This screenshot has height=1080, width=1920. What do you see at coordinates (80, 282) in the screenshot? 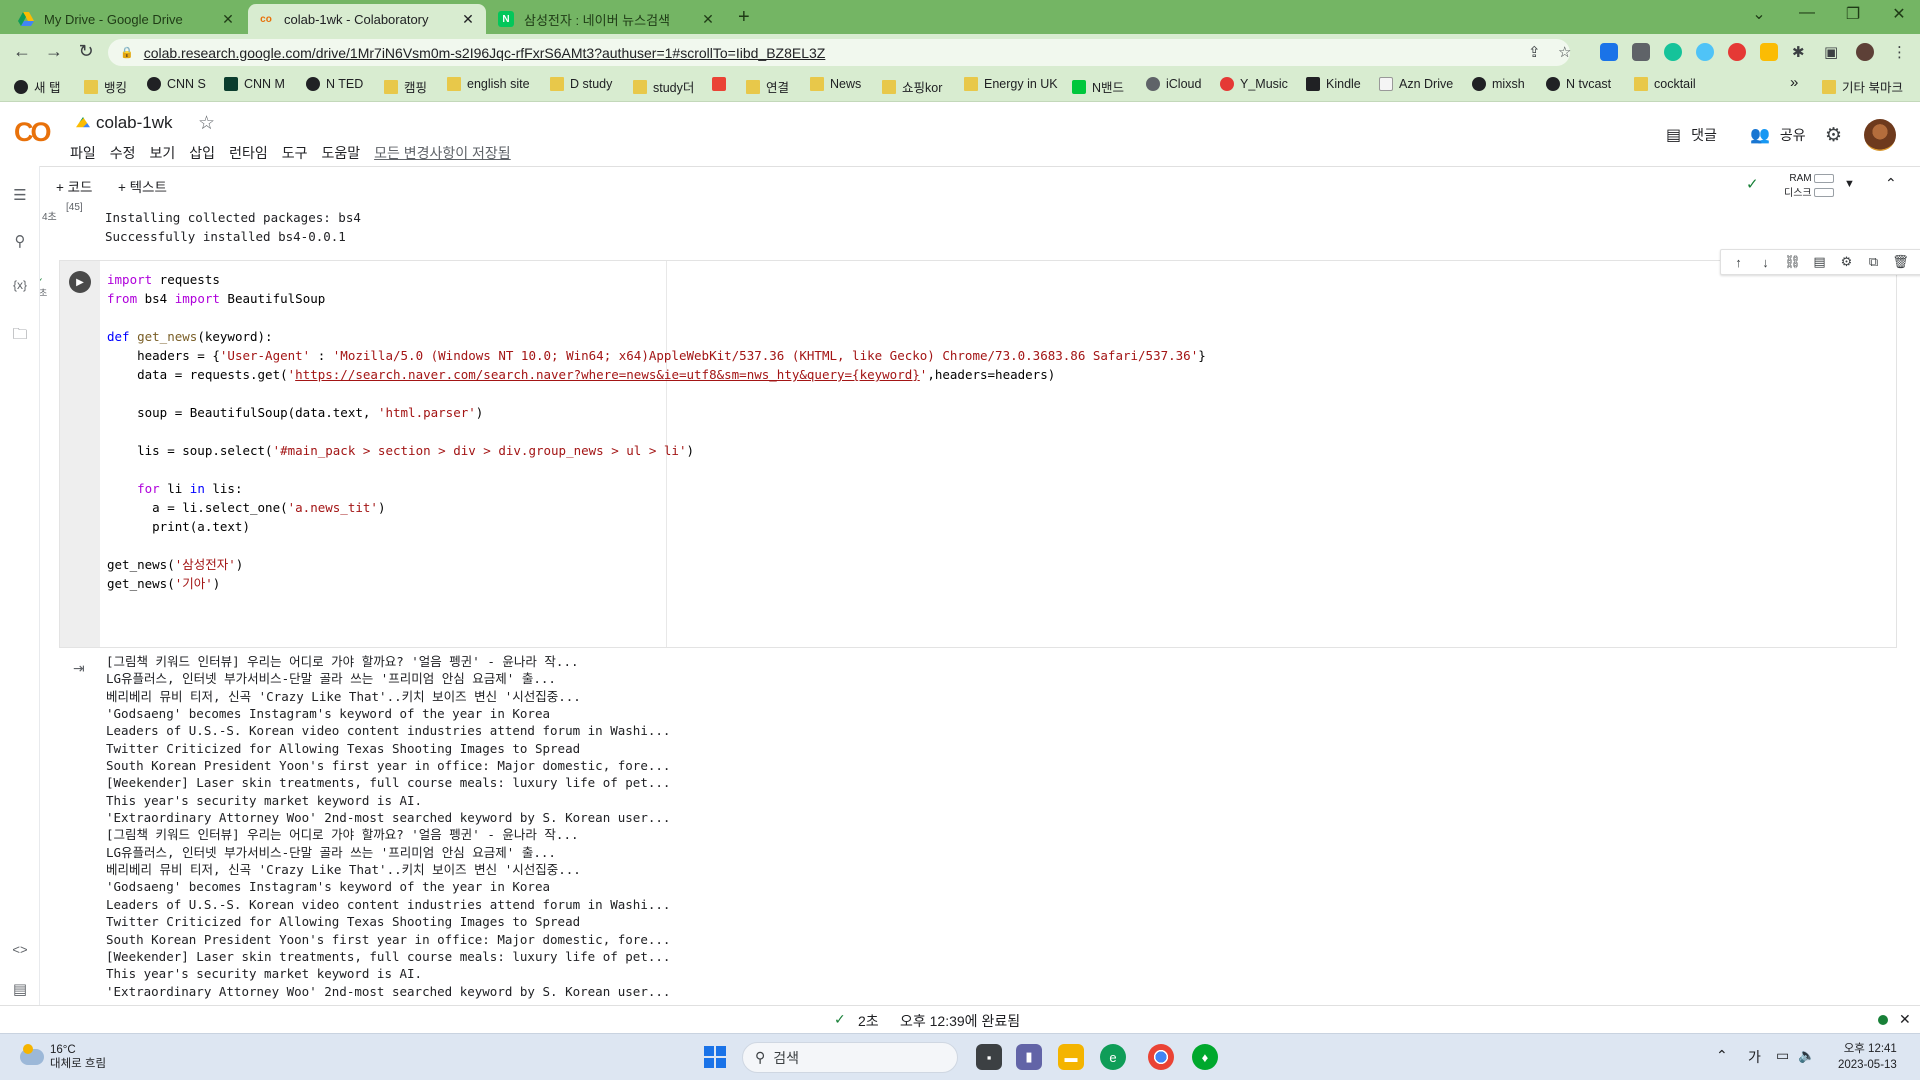
I see `run-cell-button: ▶` at bounding box center [80, 282].